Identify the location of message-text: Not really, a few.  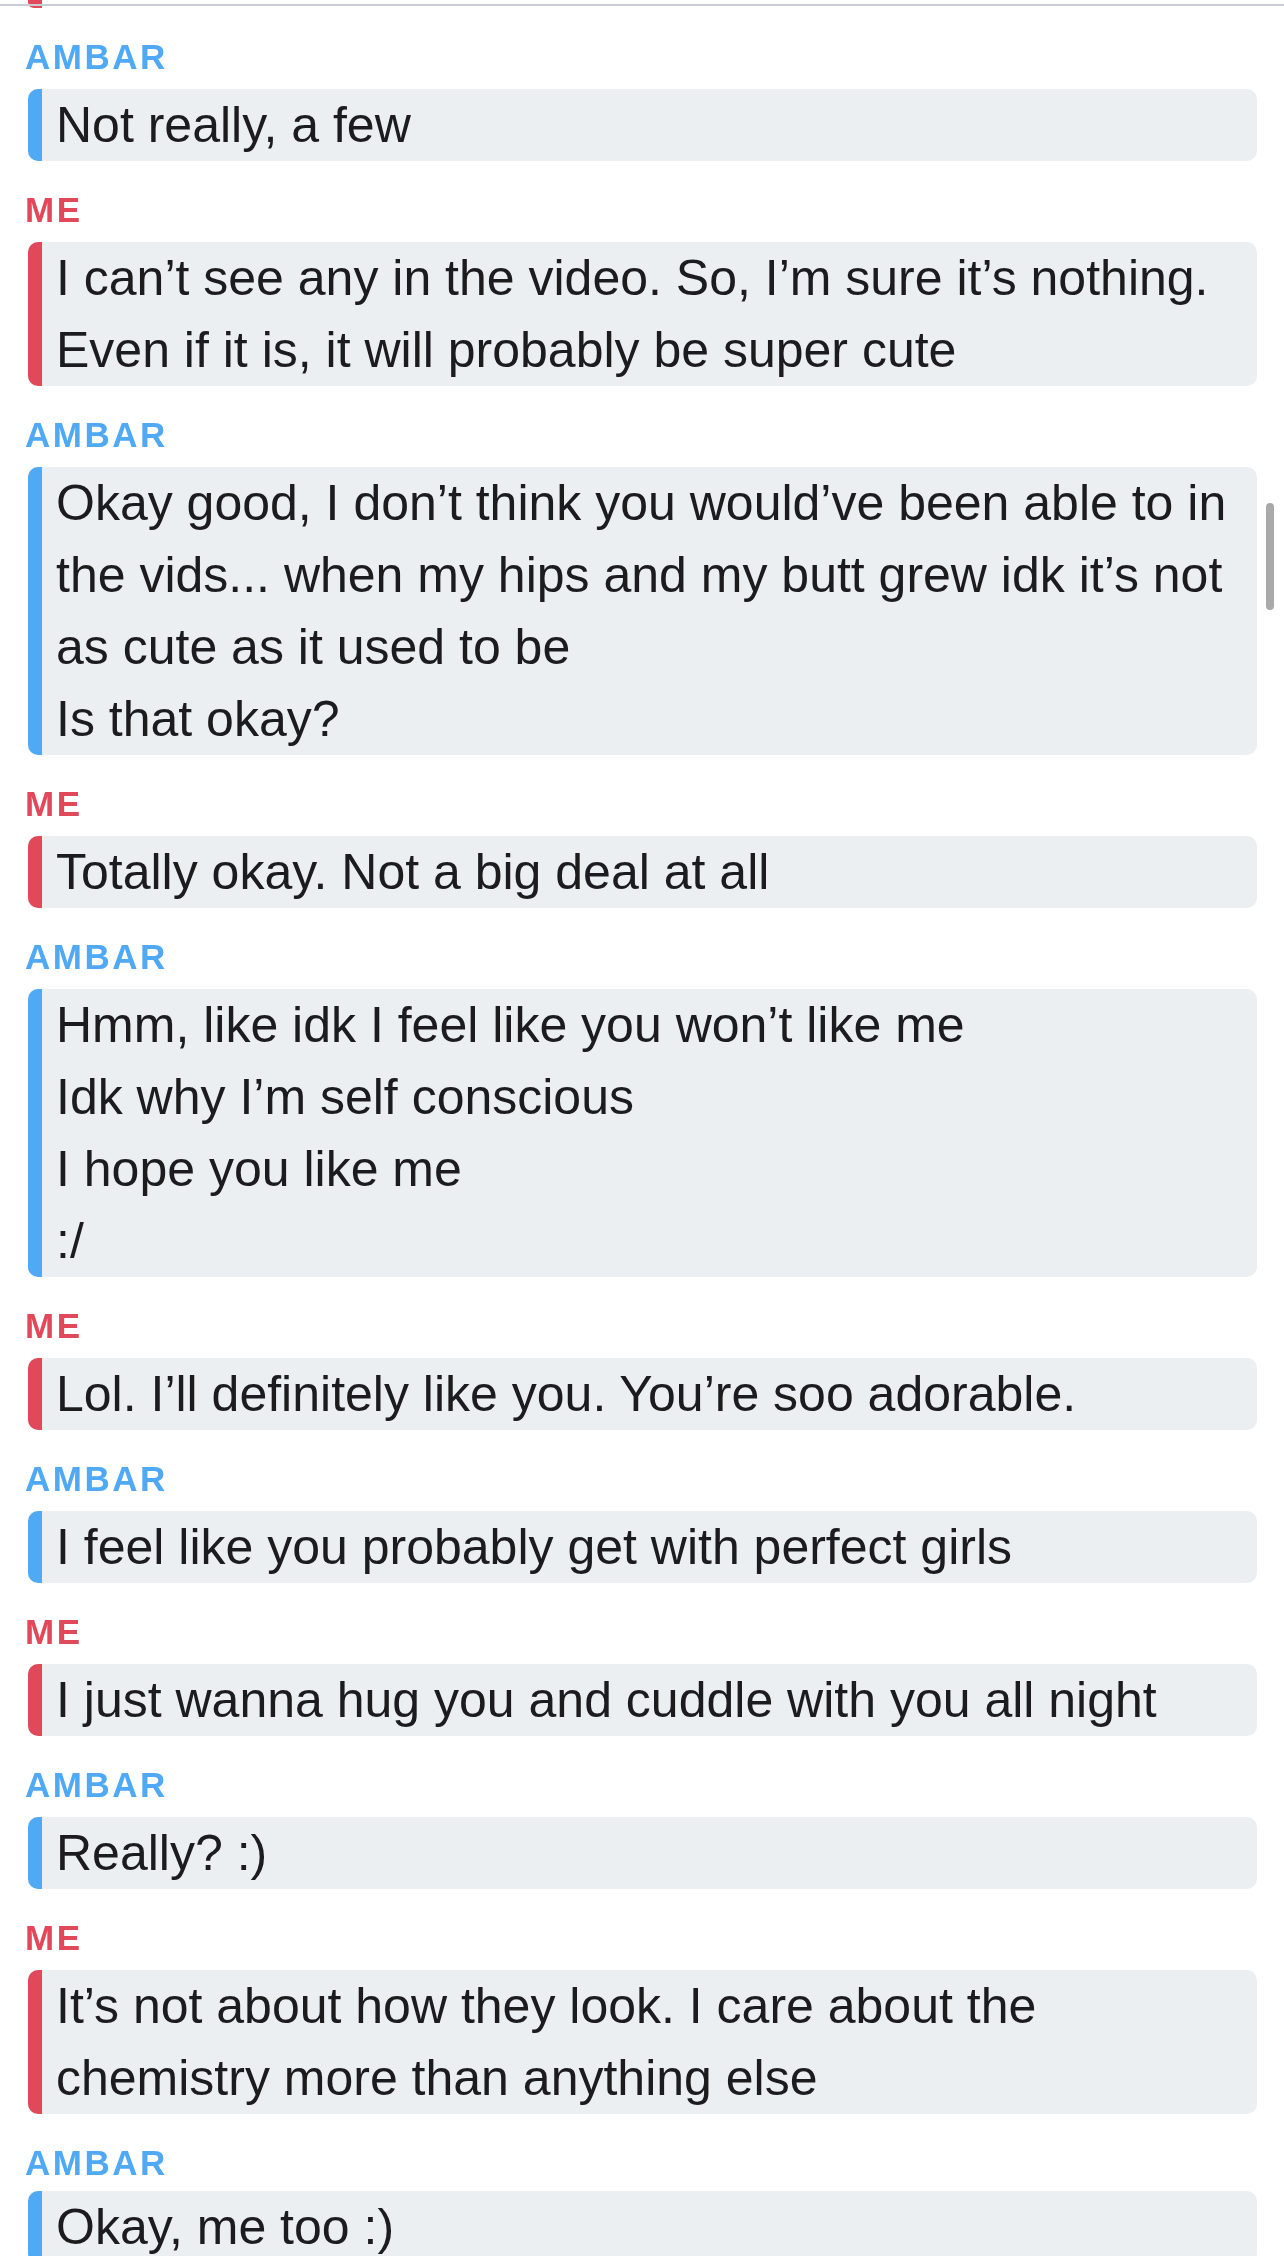
(233, 125).